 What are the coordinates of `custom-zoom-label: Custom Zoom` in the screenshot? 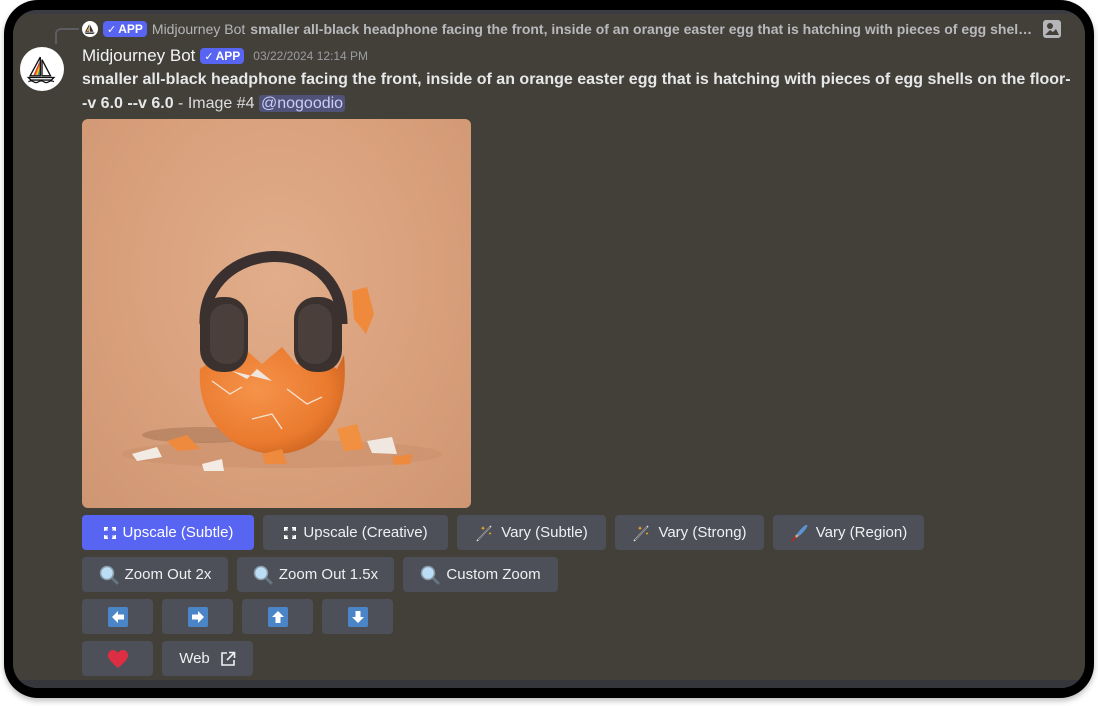 It's located at (493, 574).